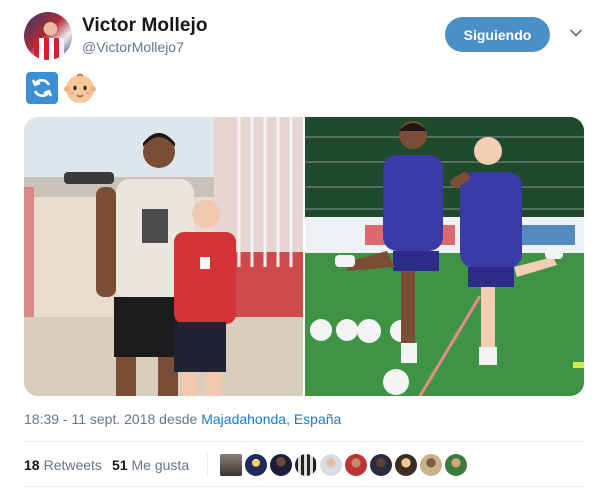 Image resolution: width=609 pixels, height=492 pixels. I want to click on author-name: Victor Mollejo, so click(145, 26).